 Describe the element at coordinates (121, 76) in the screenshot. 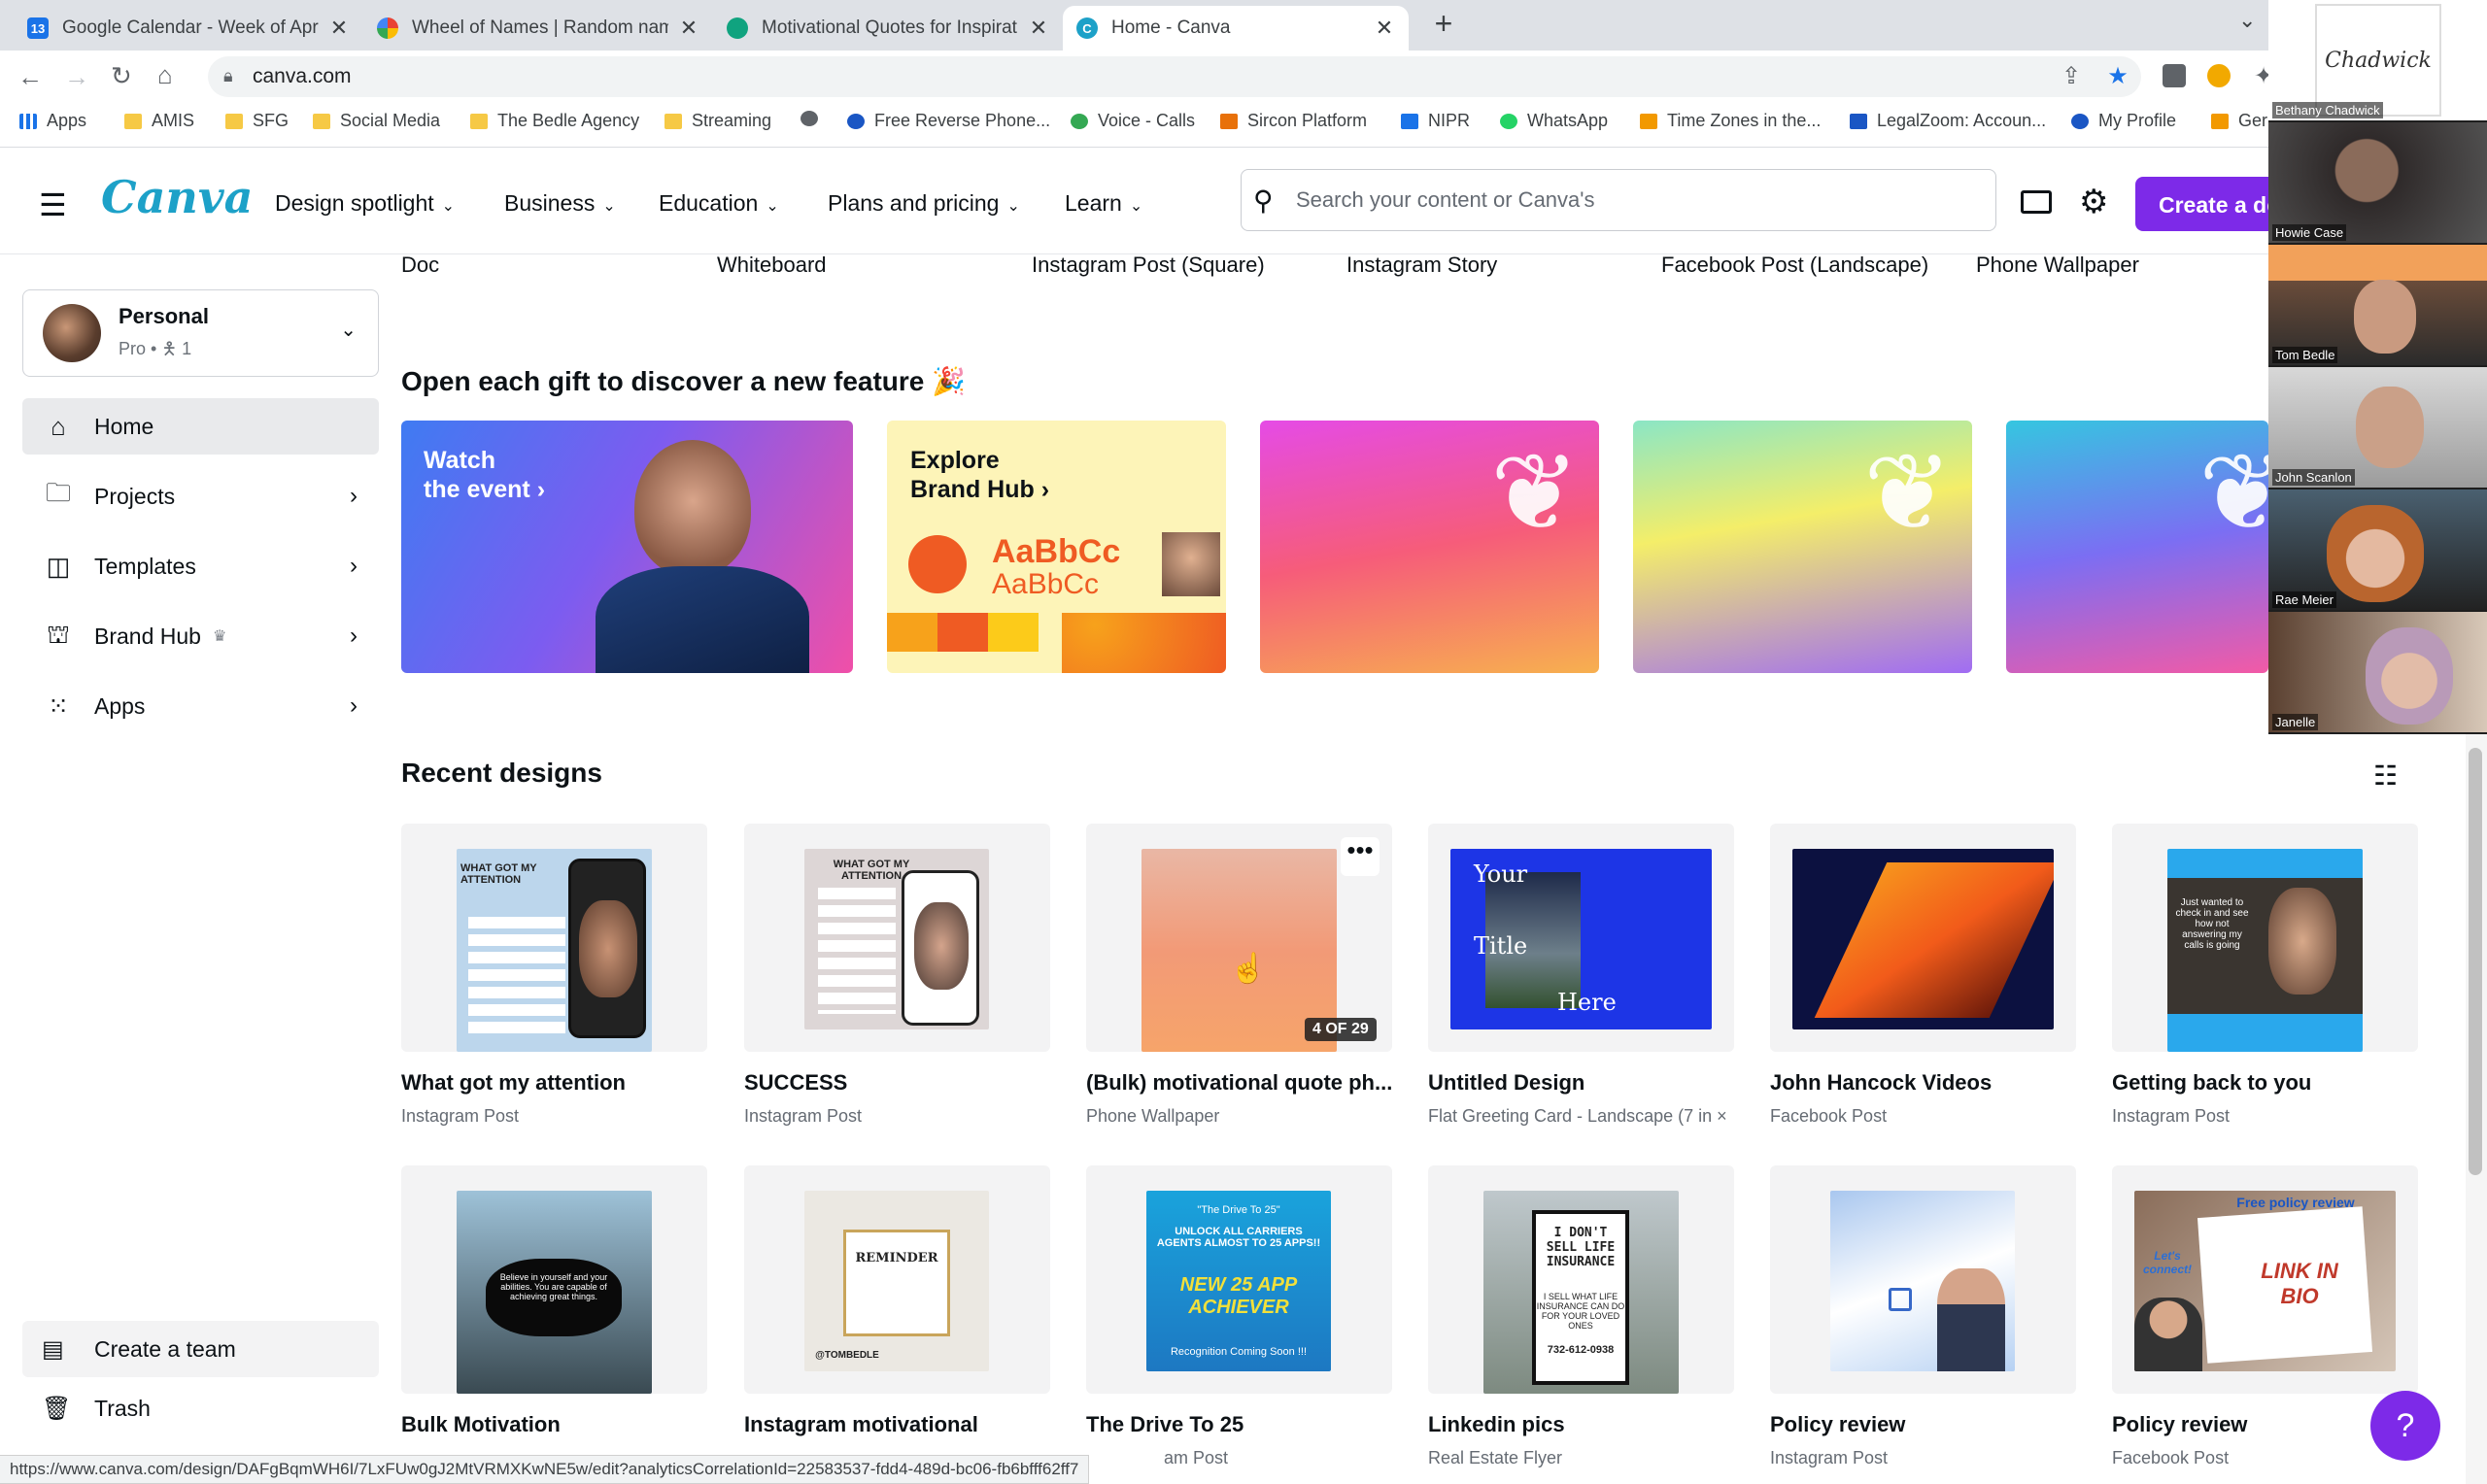

I see `reload-icon: ↻` at that location.